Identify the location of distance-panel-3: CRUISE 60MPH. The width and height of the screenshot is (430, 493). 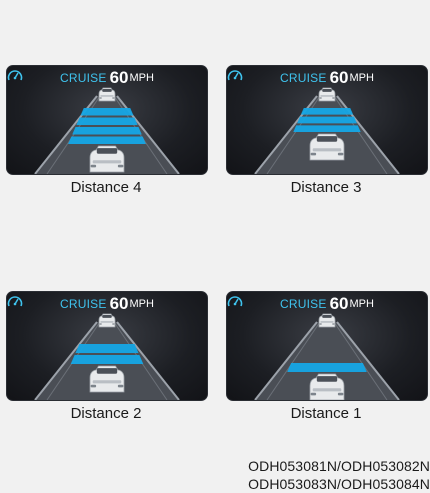
(327, 120).